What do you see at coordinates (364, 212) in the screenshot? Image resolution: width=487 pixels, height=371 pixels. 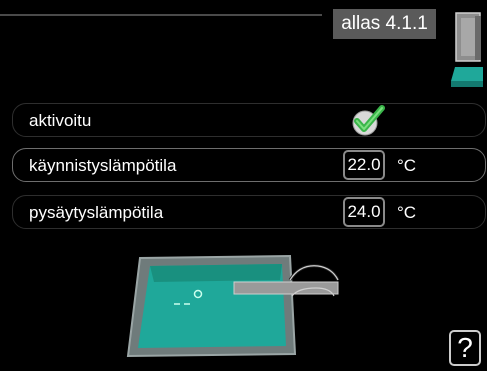 I see `stop-temperature-value: 24.0` at bounding box center [364, 212].